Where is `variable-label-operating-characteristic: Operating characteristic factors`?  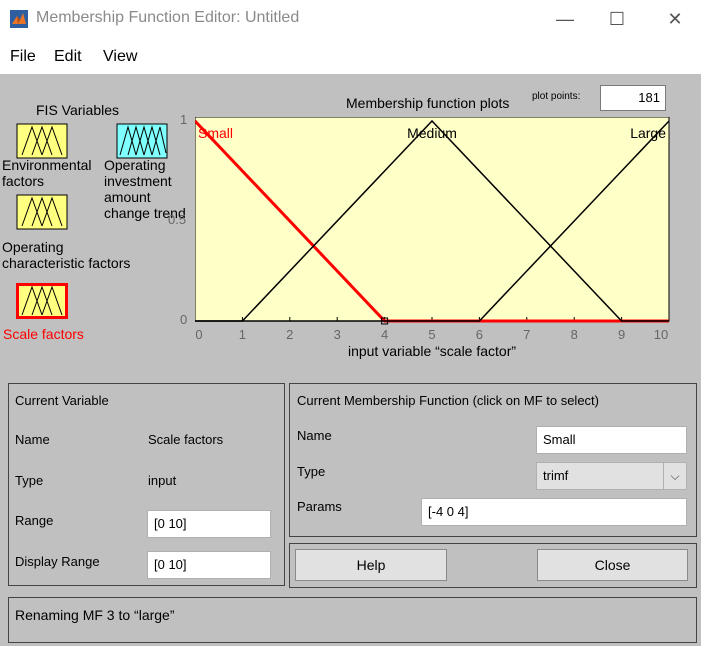
variable-label-operating-characteristic: Operating characteristic factors is located at coordinates (66, 255).